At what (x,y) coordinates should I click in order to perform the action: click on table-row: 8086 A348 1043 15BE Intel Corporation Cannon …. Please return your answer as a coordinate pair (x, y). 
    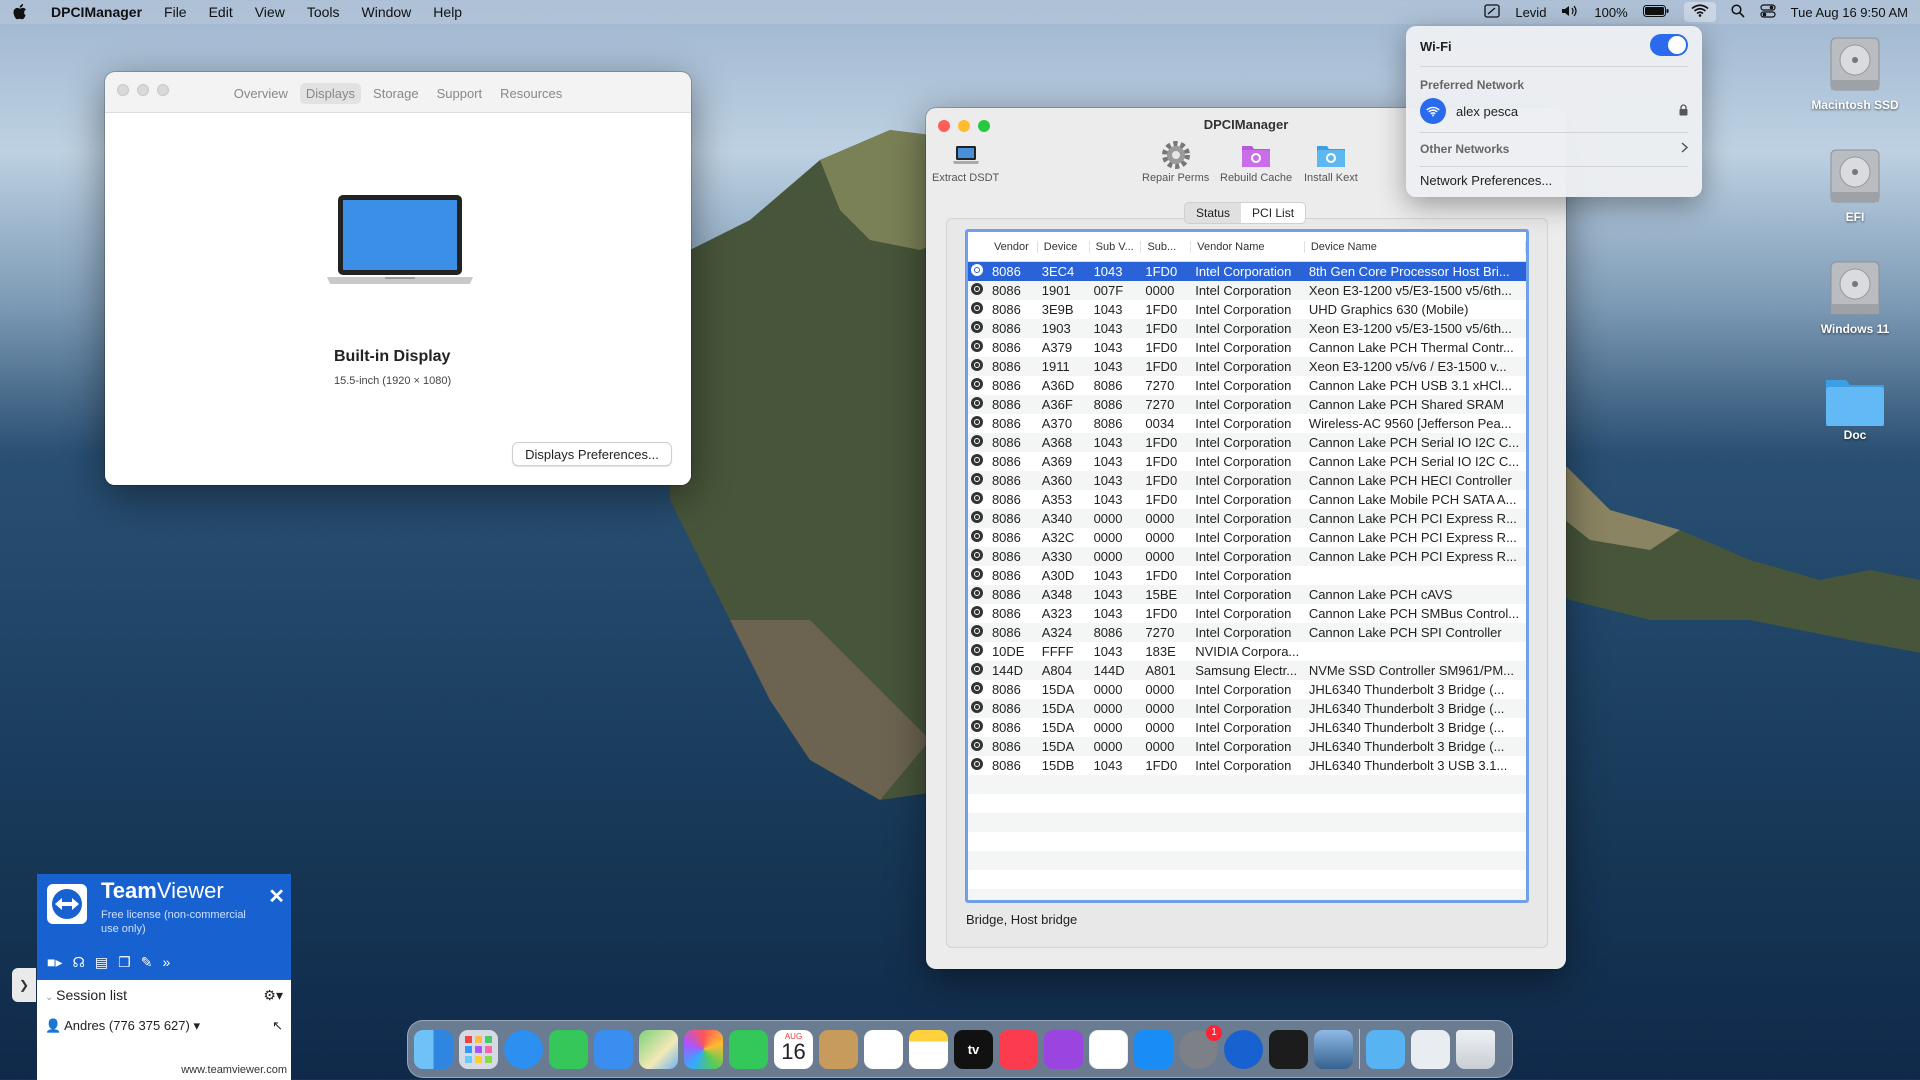
    Looking at the image, I should click on (1247, 594).